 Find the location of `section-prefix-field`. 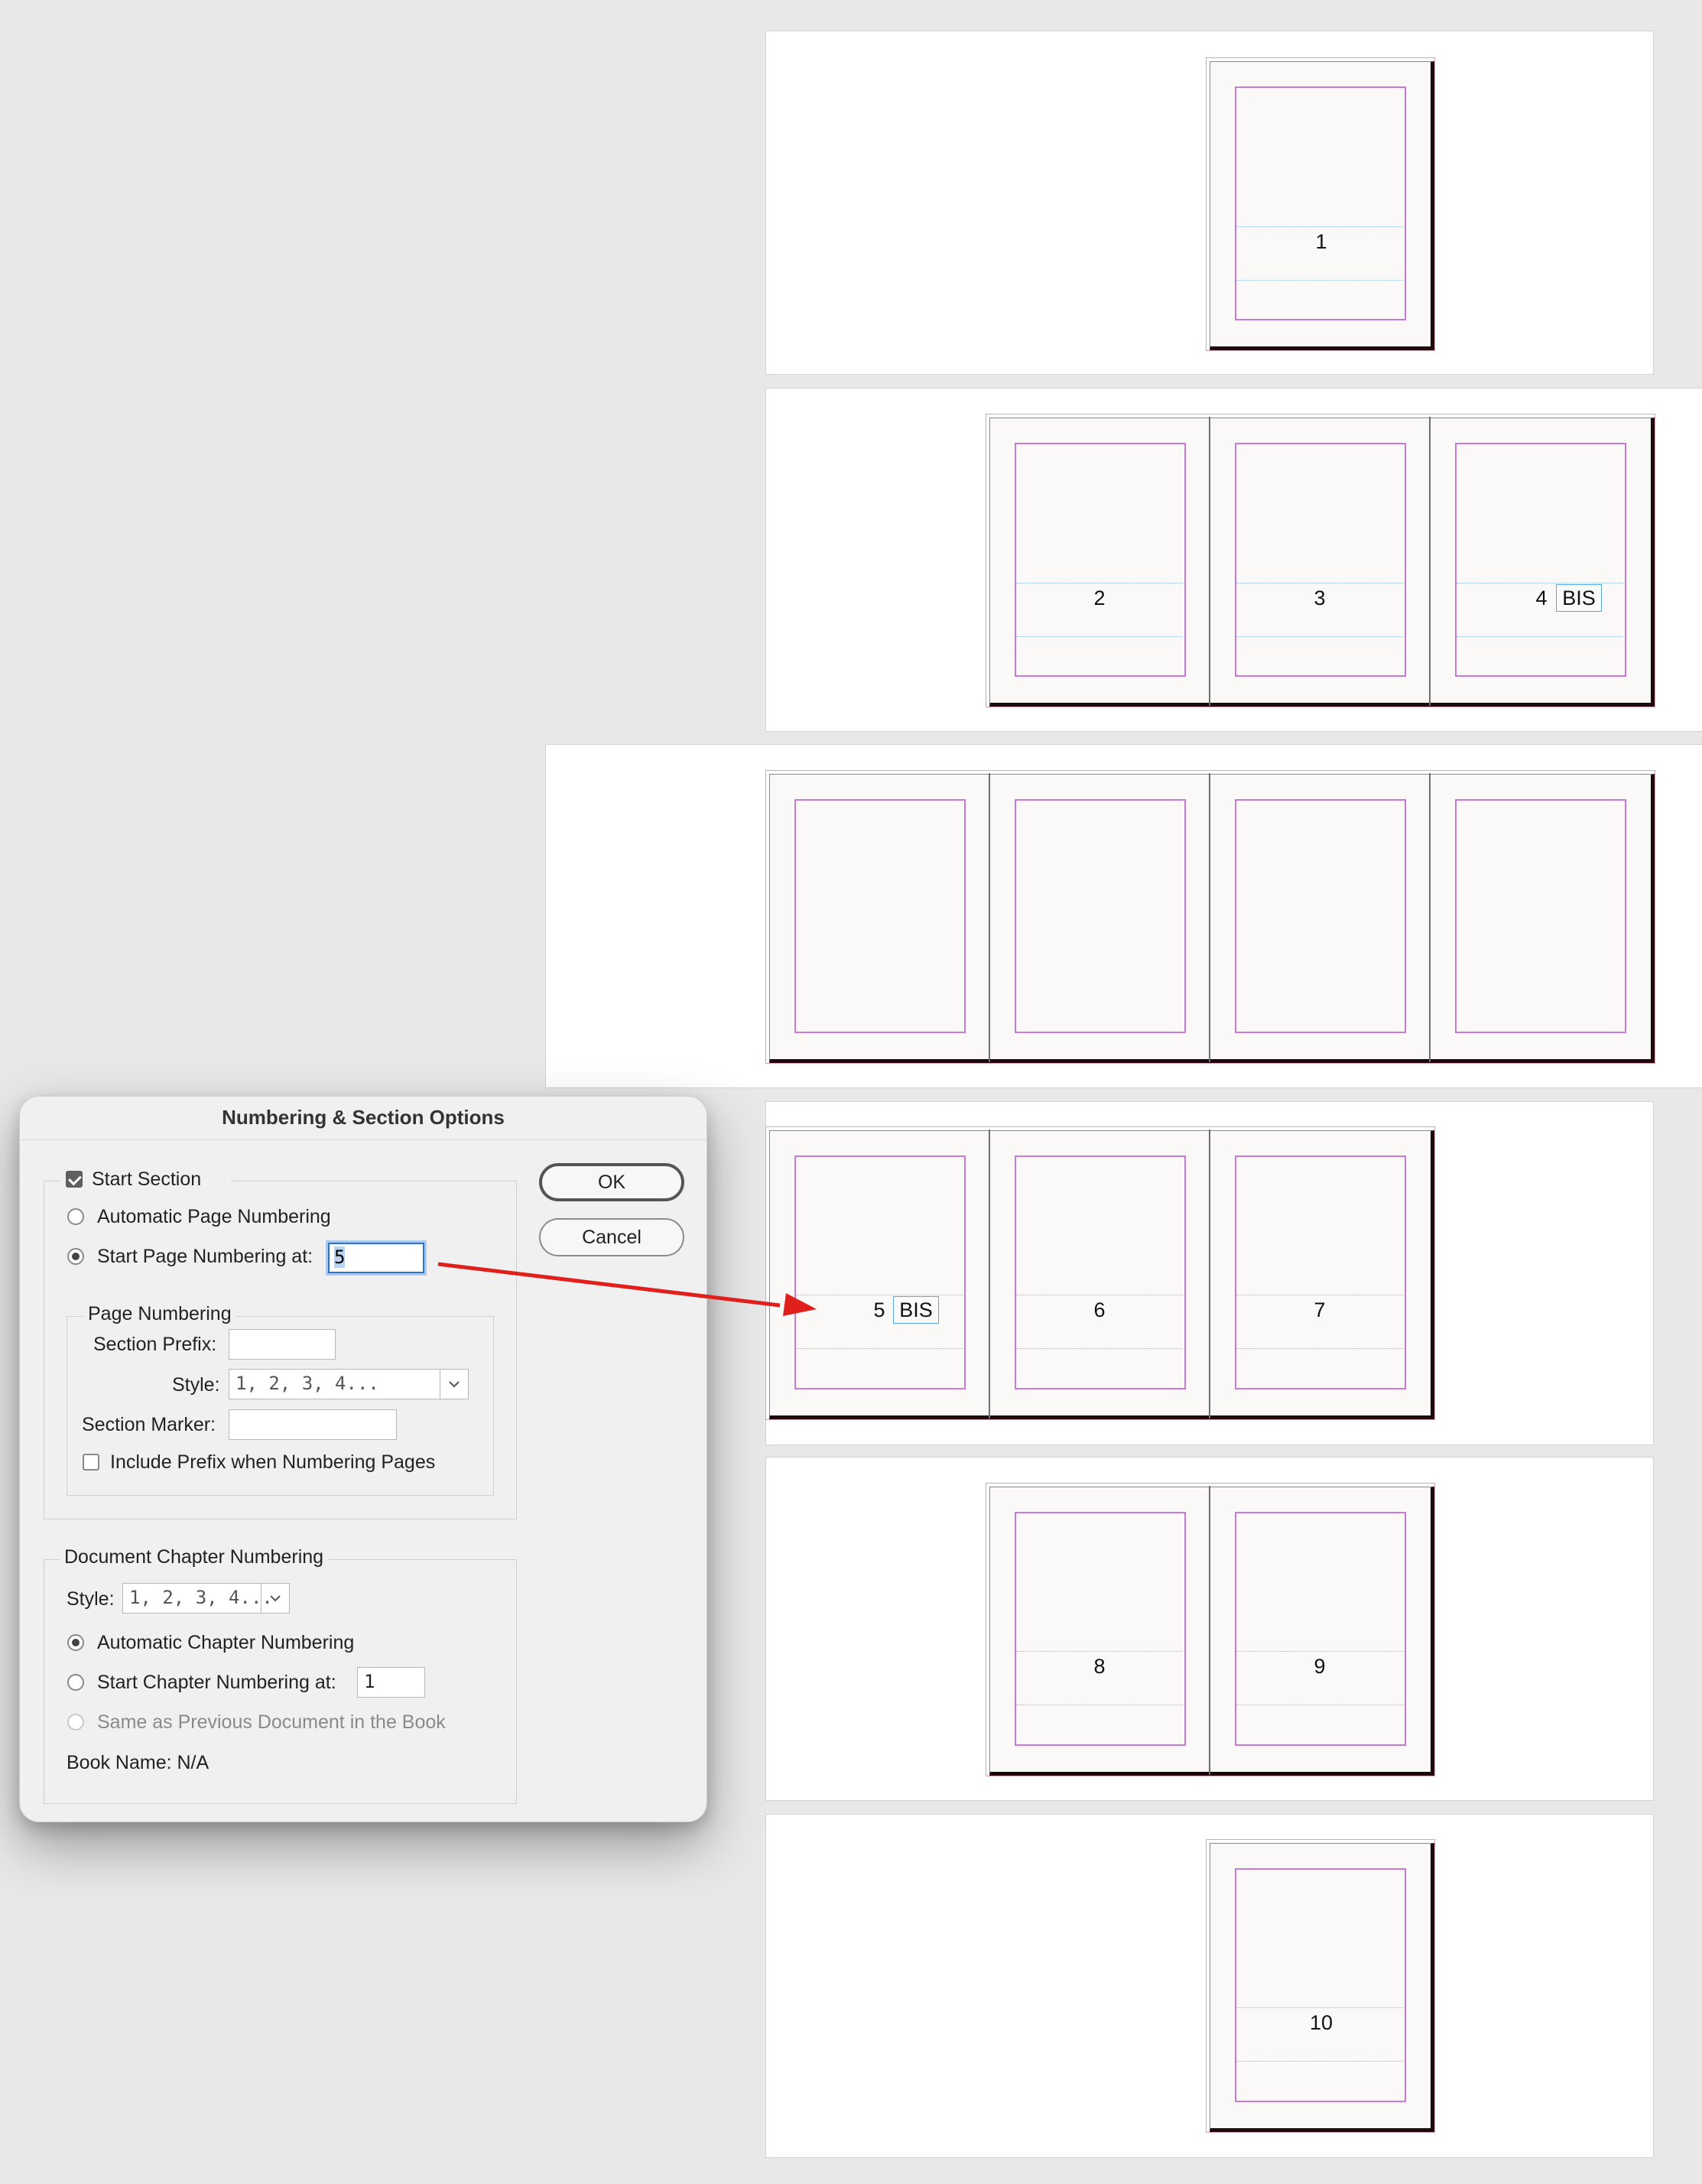

section-prefix-field is located at coordinates (282, 1344).